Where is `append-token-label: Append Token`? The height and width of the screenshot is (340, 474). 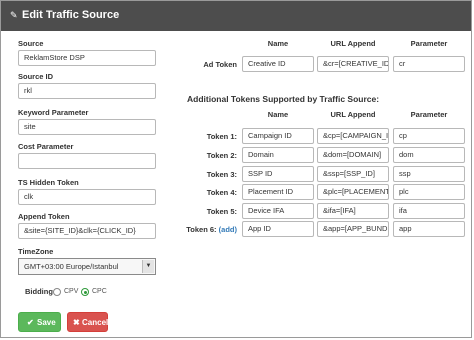 append-token-label: Append Token is located at coordinates (44, 216).